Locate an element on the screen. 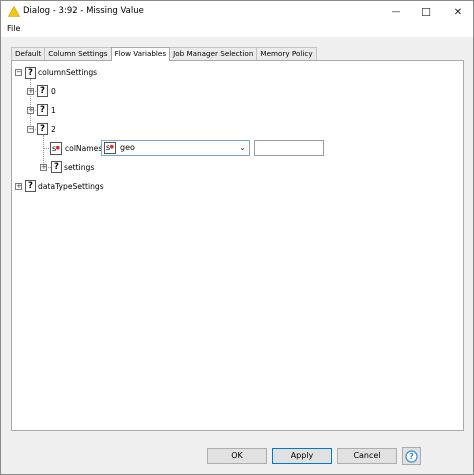  tree-node-settings: settings is located at coordinates (79, 167).